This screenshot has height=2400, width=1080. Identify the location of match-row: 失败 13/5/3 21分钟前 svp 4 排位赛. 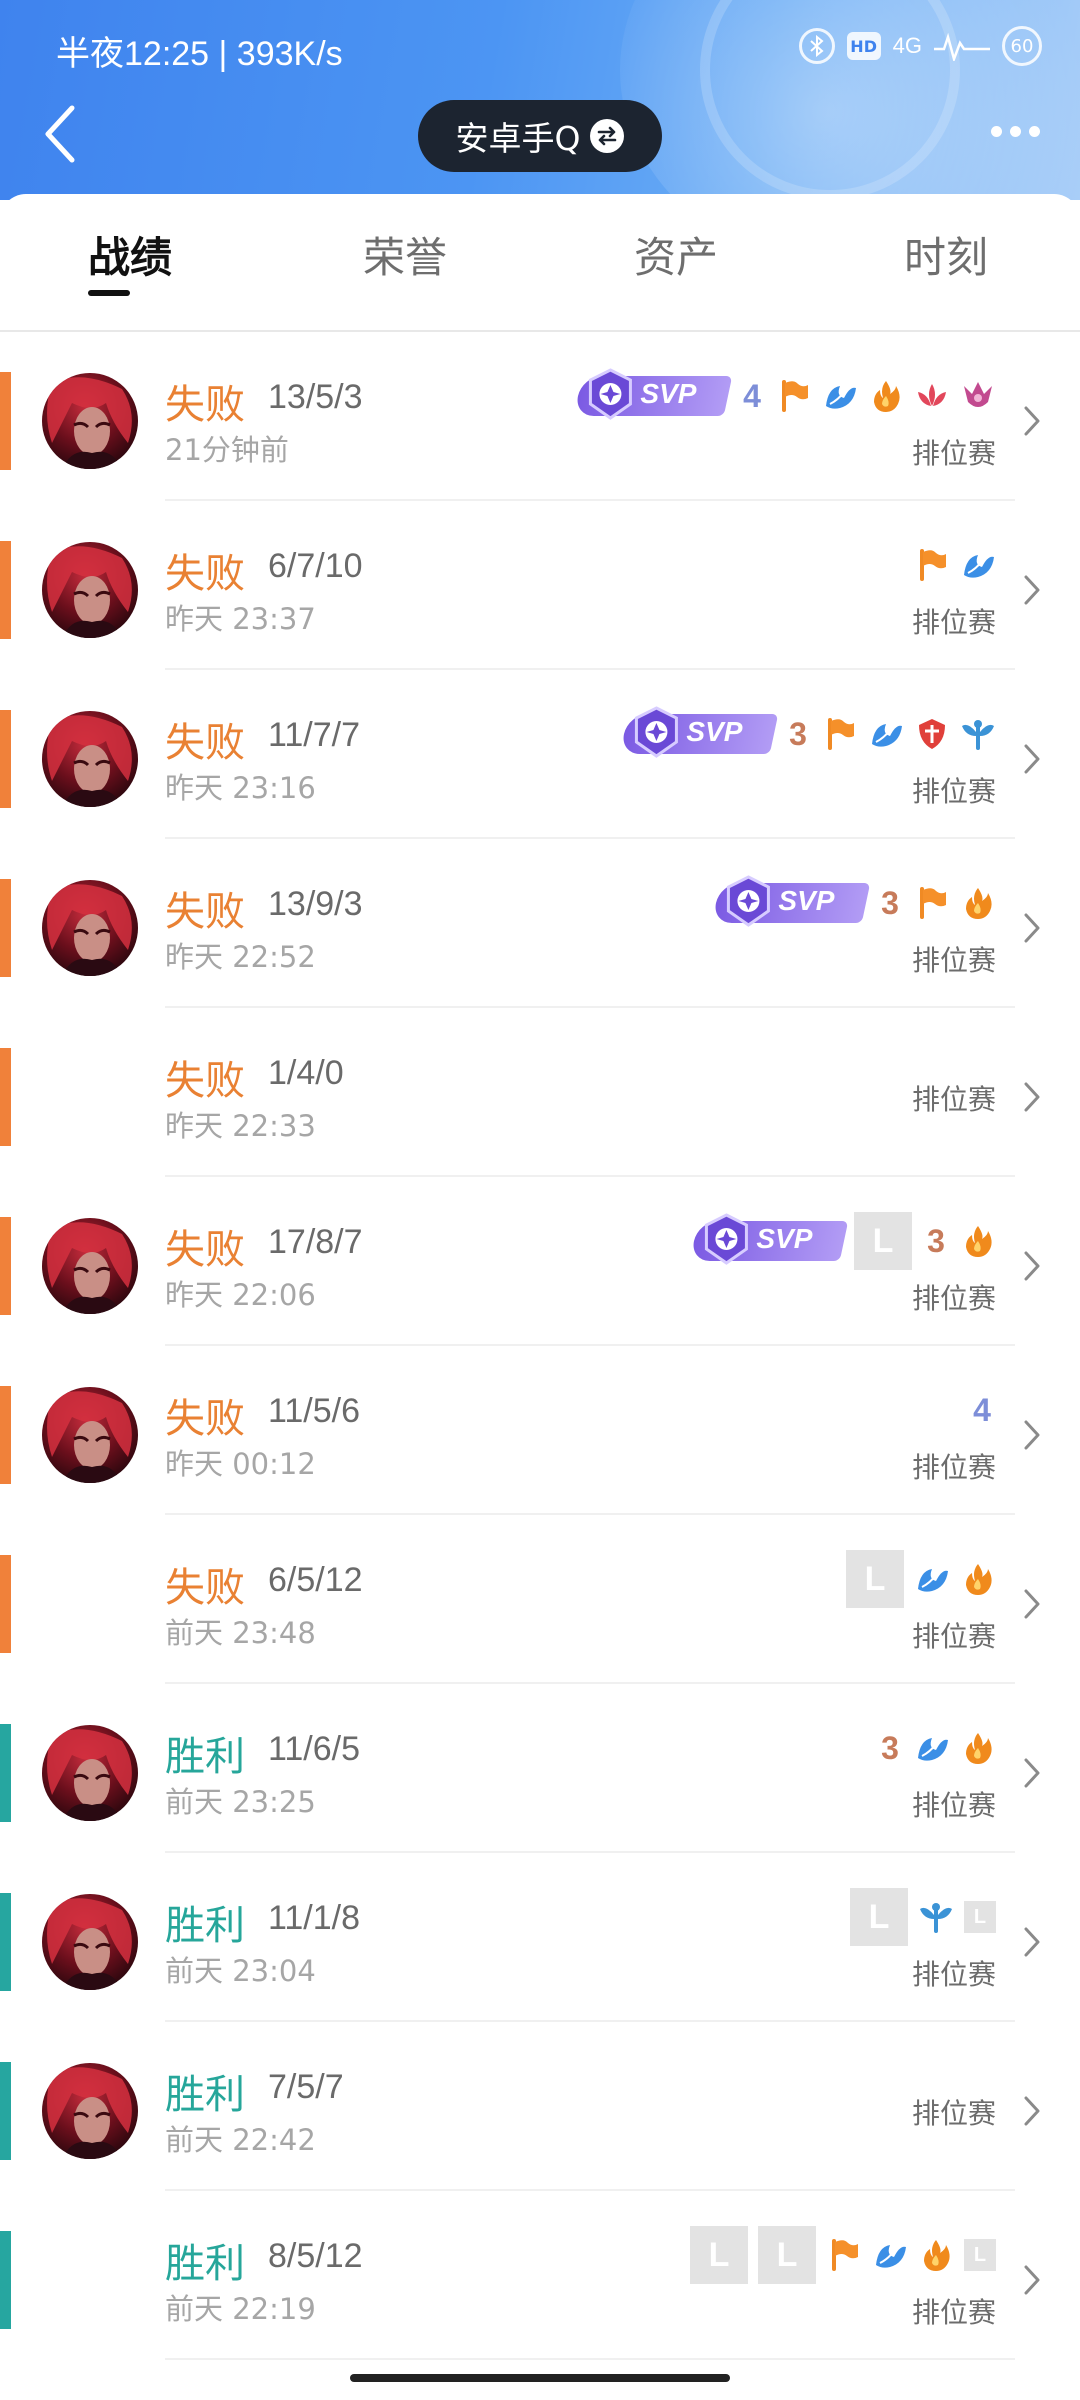
(540, 416).